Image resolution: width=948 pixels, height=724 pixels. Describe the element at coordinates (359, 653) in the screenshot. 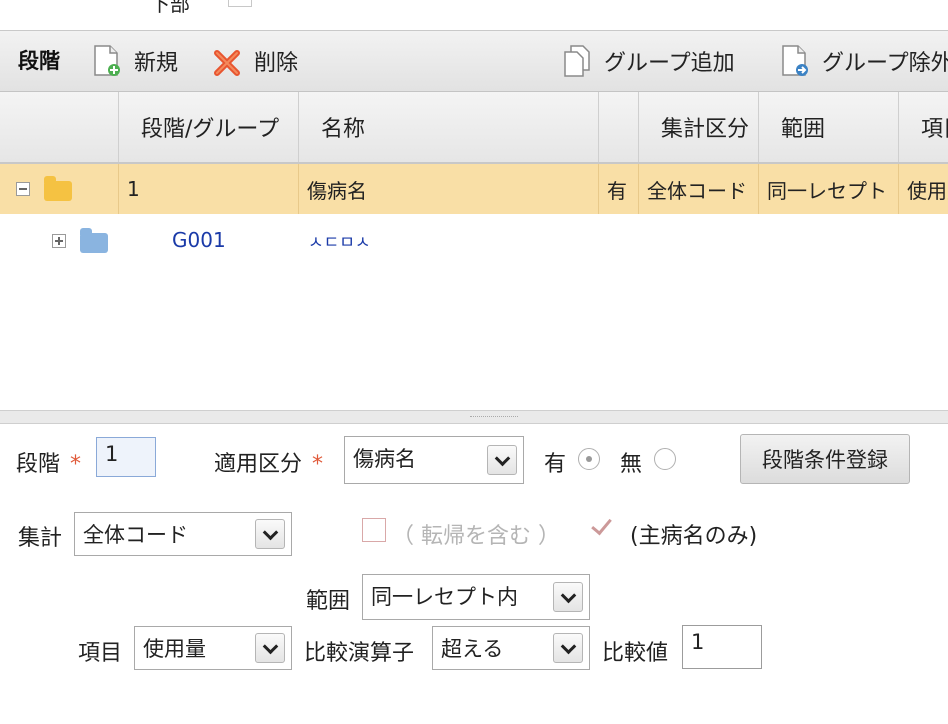

I see `operator-label: 比較演算子` at that location.